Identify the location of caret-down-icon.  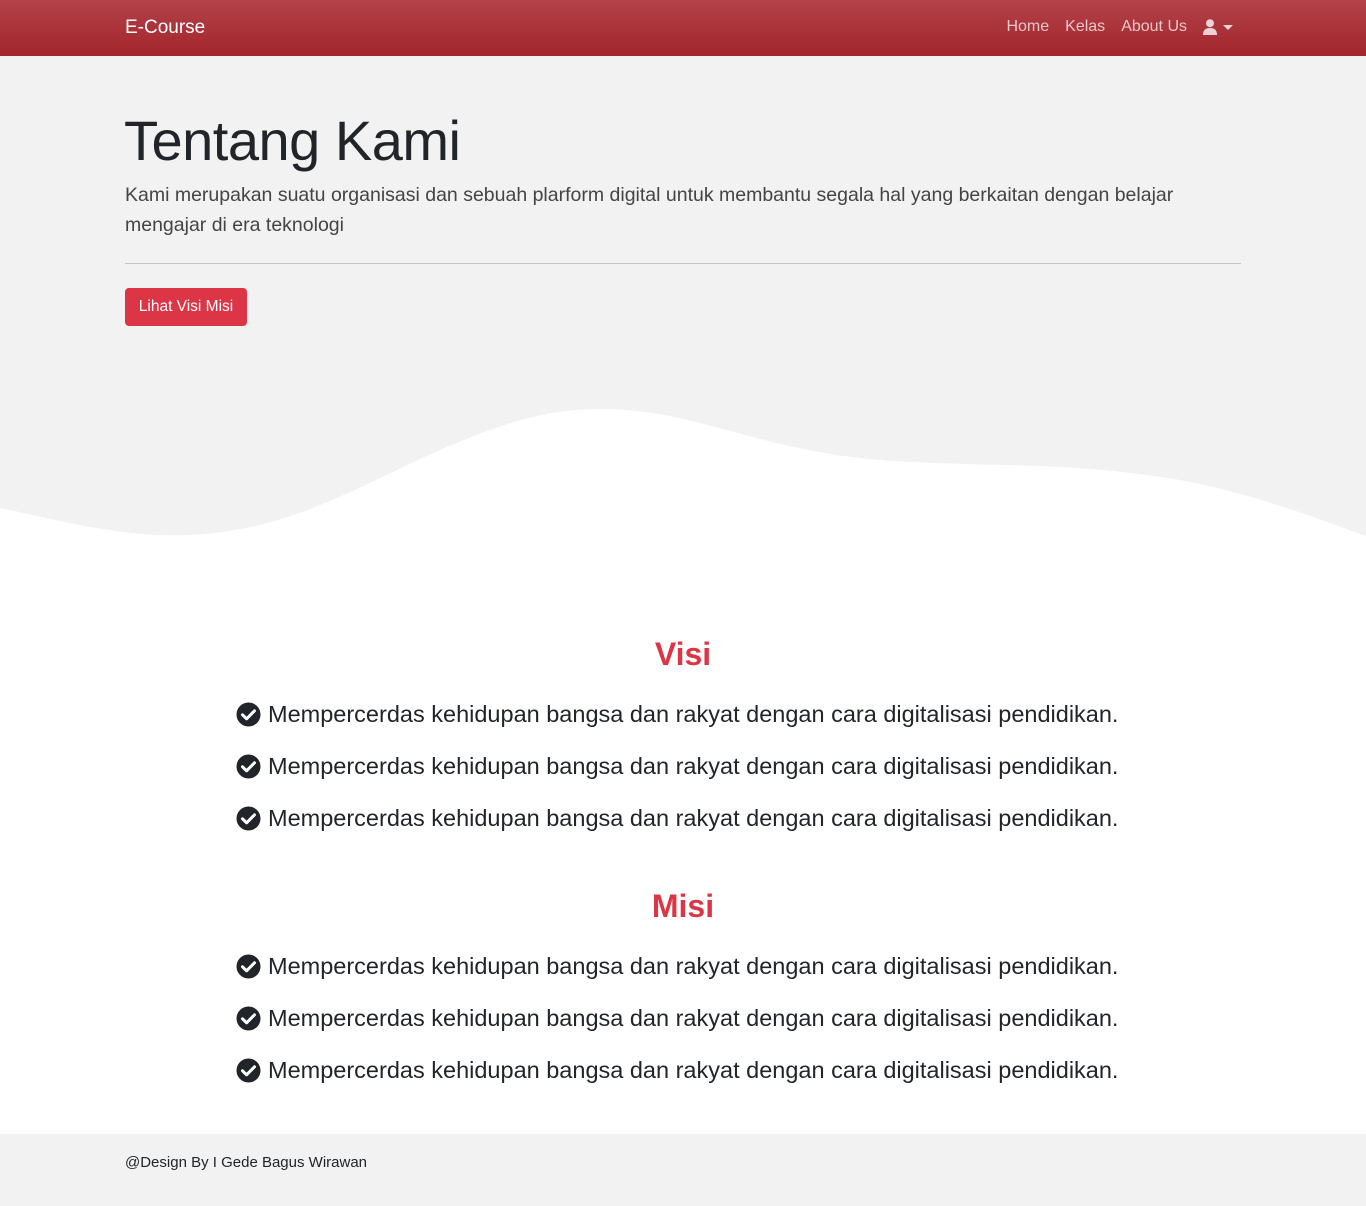
(1228, 27).